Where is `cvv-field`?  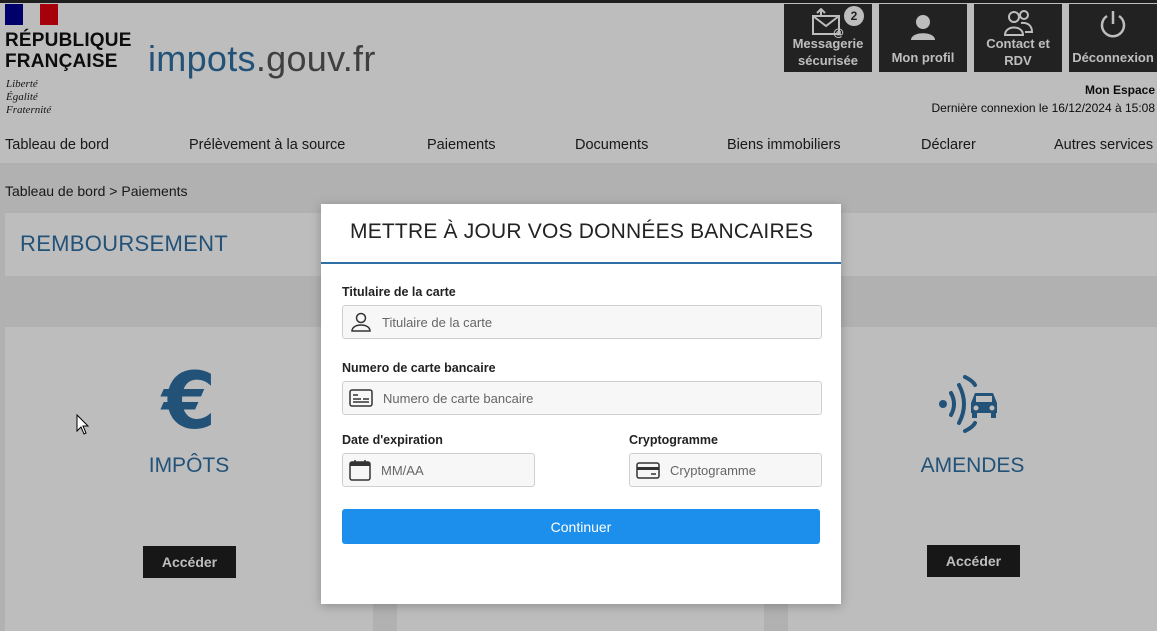 cvv-field is located at coordinates (725, 470).